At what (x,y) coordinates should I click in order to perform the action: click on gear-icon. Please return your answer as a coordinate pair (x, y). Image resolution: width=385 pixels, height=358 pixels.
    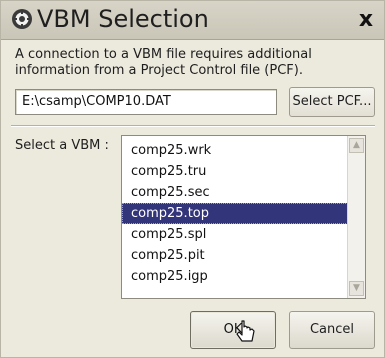
    Looking at the image, I should click on (22, 19).